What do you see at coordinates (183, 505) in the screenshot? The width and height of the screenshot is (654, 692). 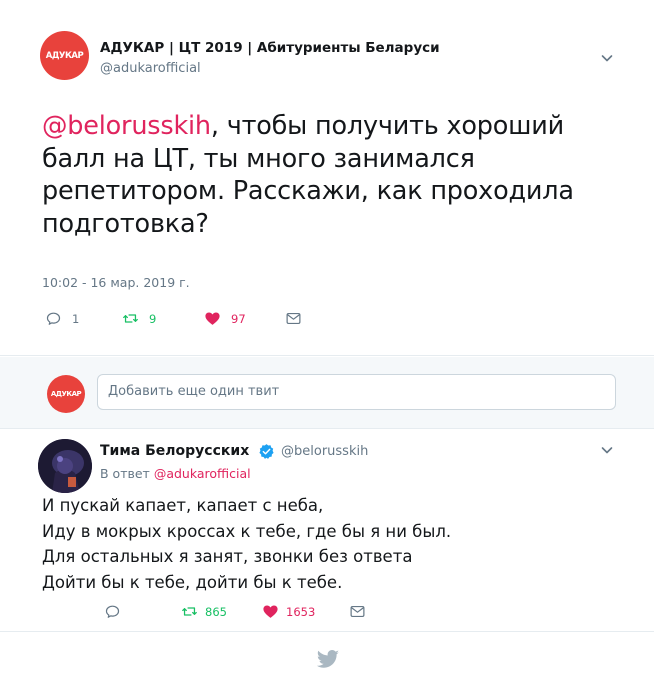 I see `reply-text-line: И пускай капает, капает с неба,` at bounding box center [183, 505].